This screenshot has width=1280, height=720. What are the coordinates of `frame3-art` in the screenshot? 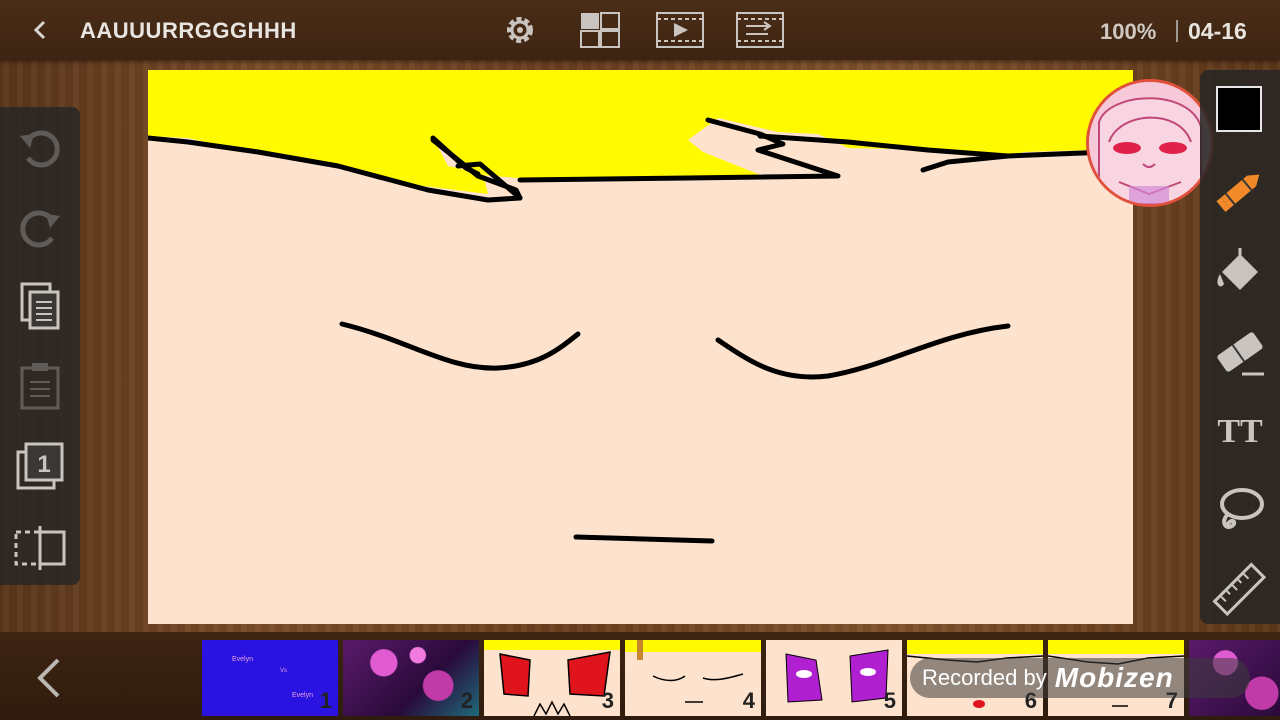 It's located at (552, 678).